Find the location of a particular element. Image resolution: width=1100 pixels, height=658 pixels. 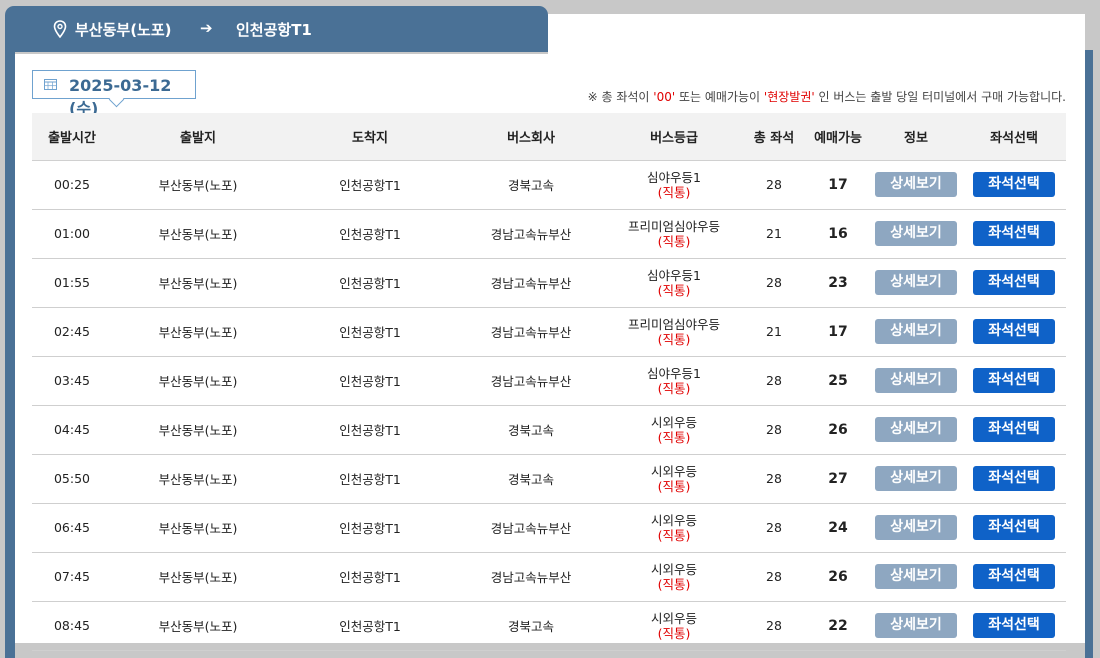

route-header: 부산동부(노포) ➔ 인천공항T1 is located at coordinates (276, 29).